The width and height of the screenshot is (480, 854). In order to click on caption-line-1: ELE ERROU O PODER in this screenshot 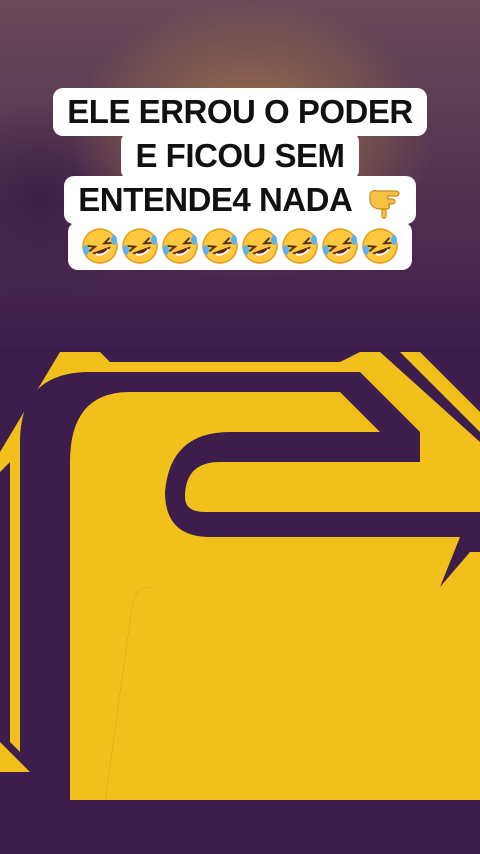, I will do `click(240, 112)`.